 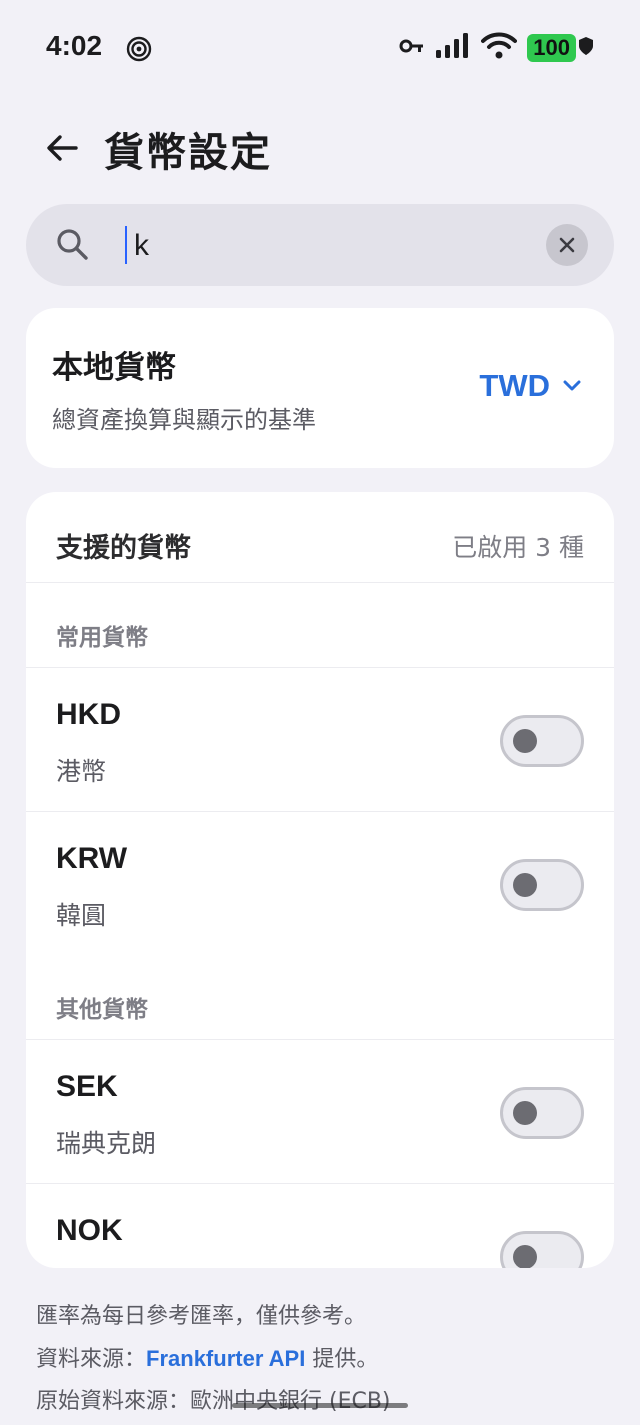 What do you see at coordinates (87, 1086) in the screenshot?
I see `currency-code: SEK` at bounding box center [87, 1086].